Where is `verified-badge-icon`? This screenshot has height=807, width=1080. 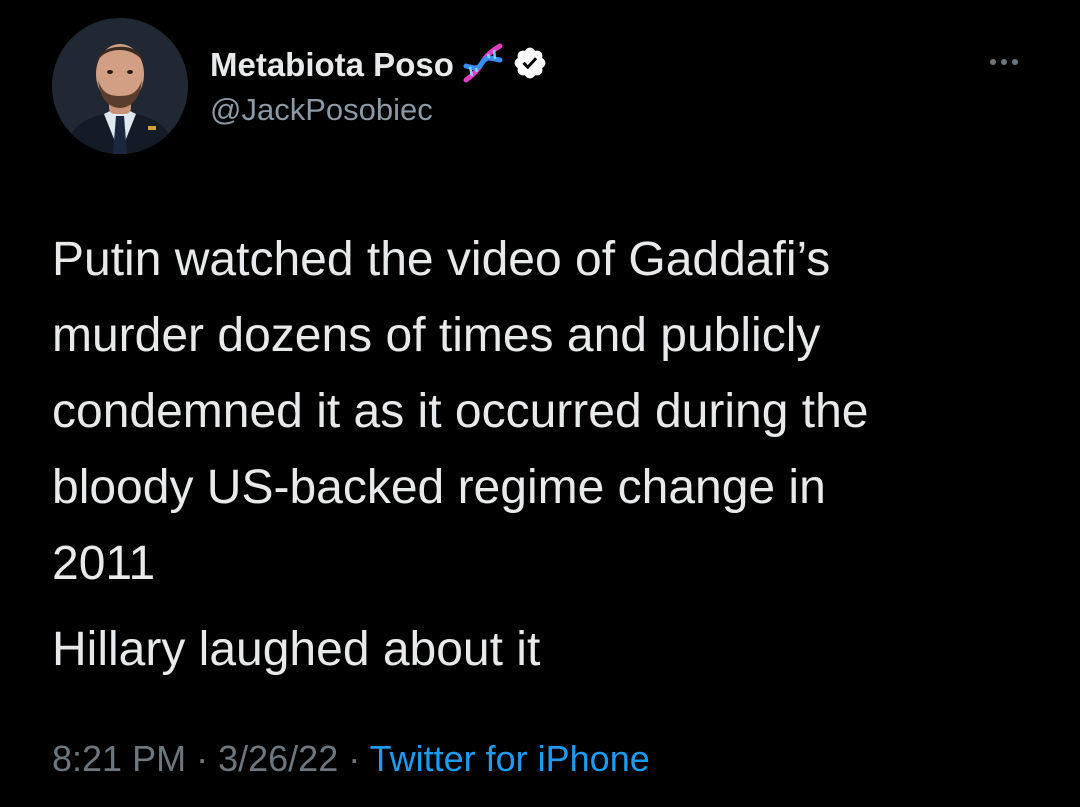 verified-badge-icon is located at coordinates (530, 65).